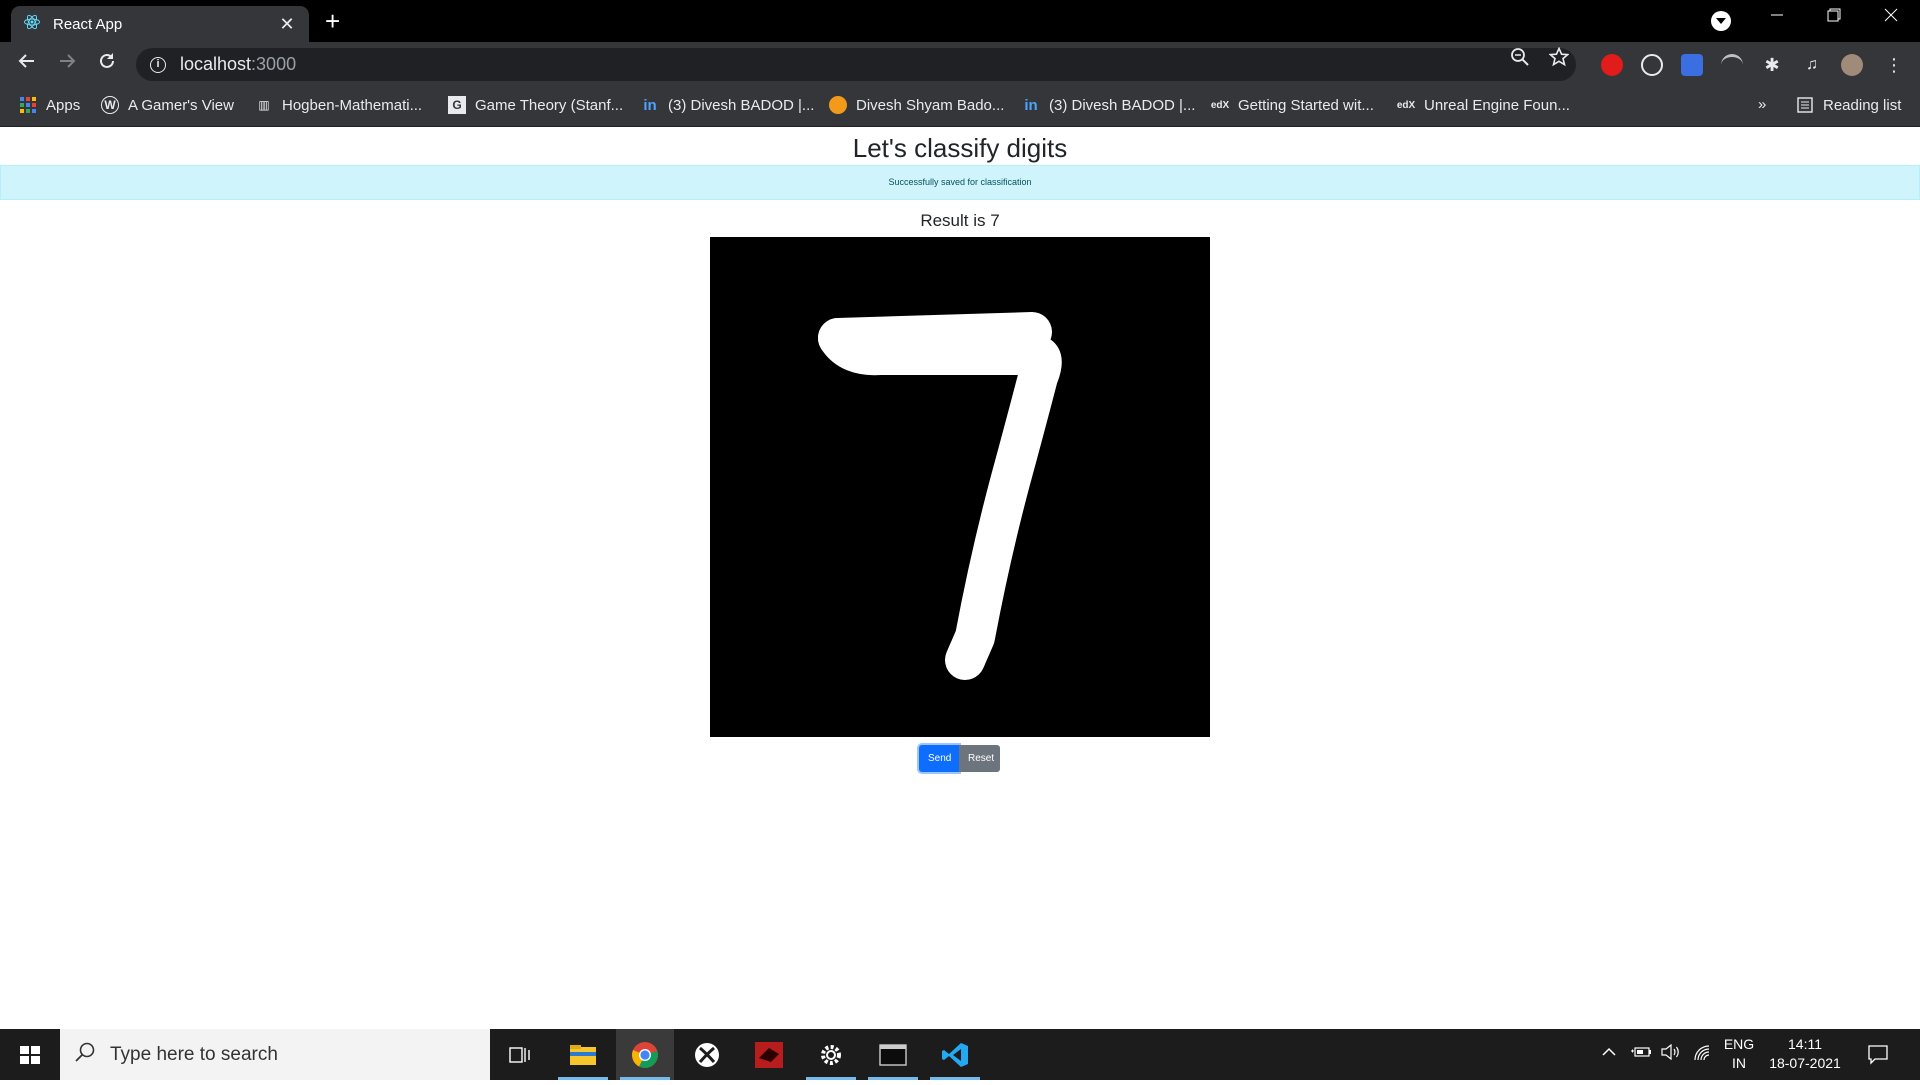 The image size is (1920, 1085). Describe the element at coordinates (1520, 60) in the screenshot. I see `zoom-icon` at that location.